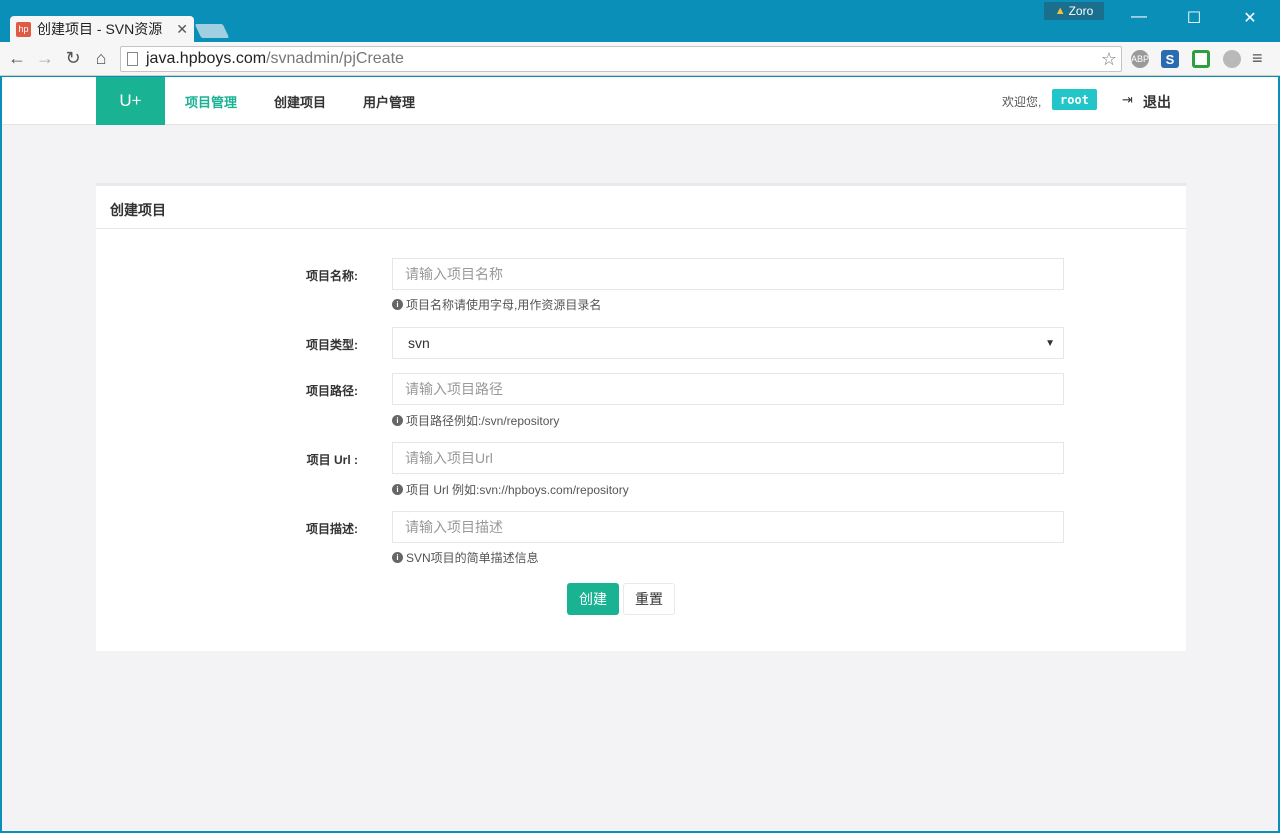  I want to click on panel-title: 创建项目, so click(641, 207).